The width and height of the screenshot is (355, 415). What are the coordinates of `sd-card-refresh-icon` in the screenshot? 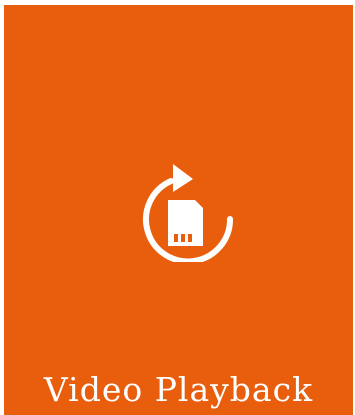 It's located at (185, 210).